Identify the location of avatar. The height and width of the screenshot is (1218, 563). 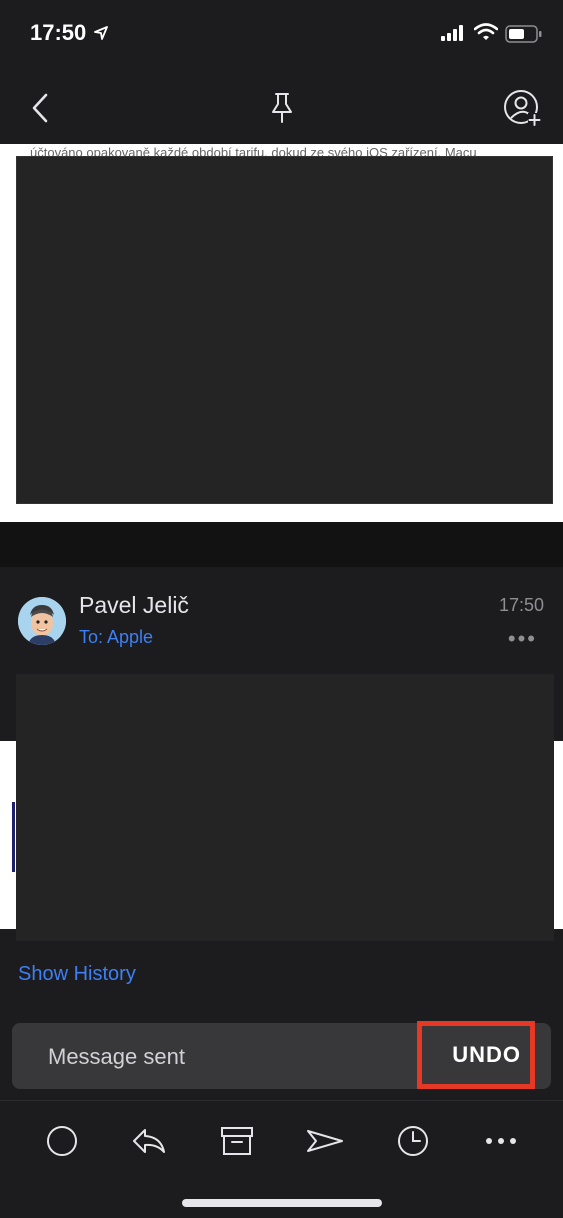
(42, 621).